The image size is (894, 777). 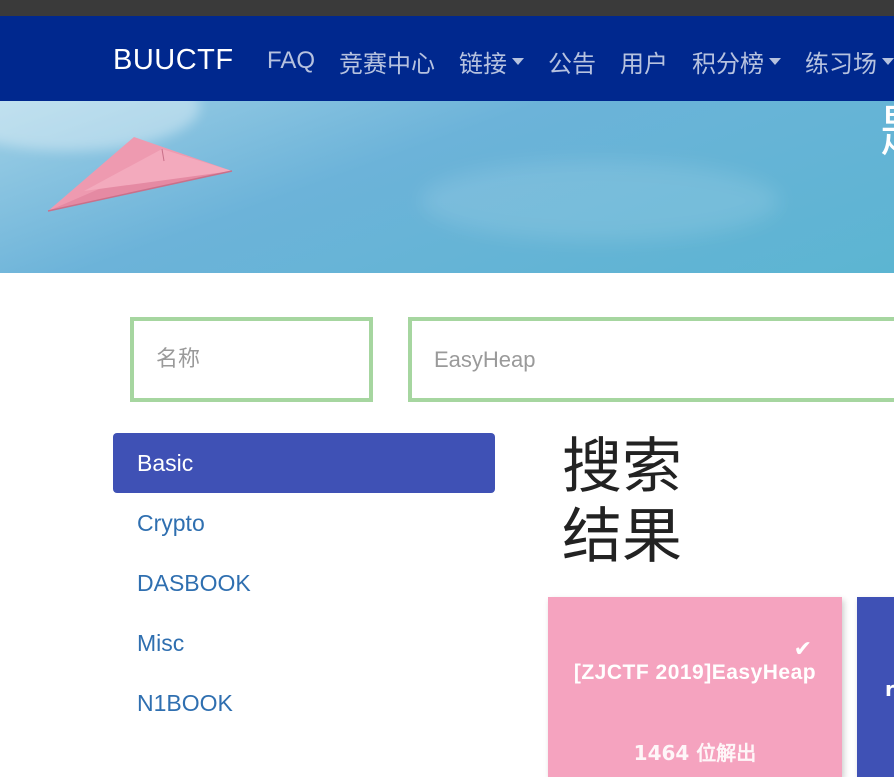 I want to click on sidebar-item-basic: Basic, so click(x=304, y=463).